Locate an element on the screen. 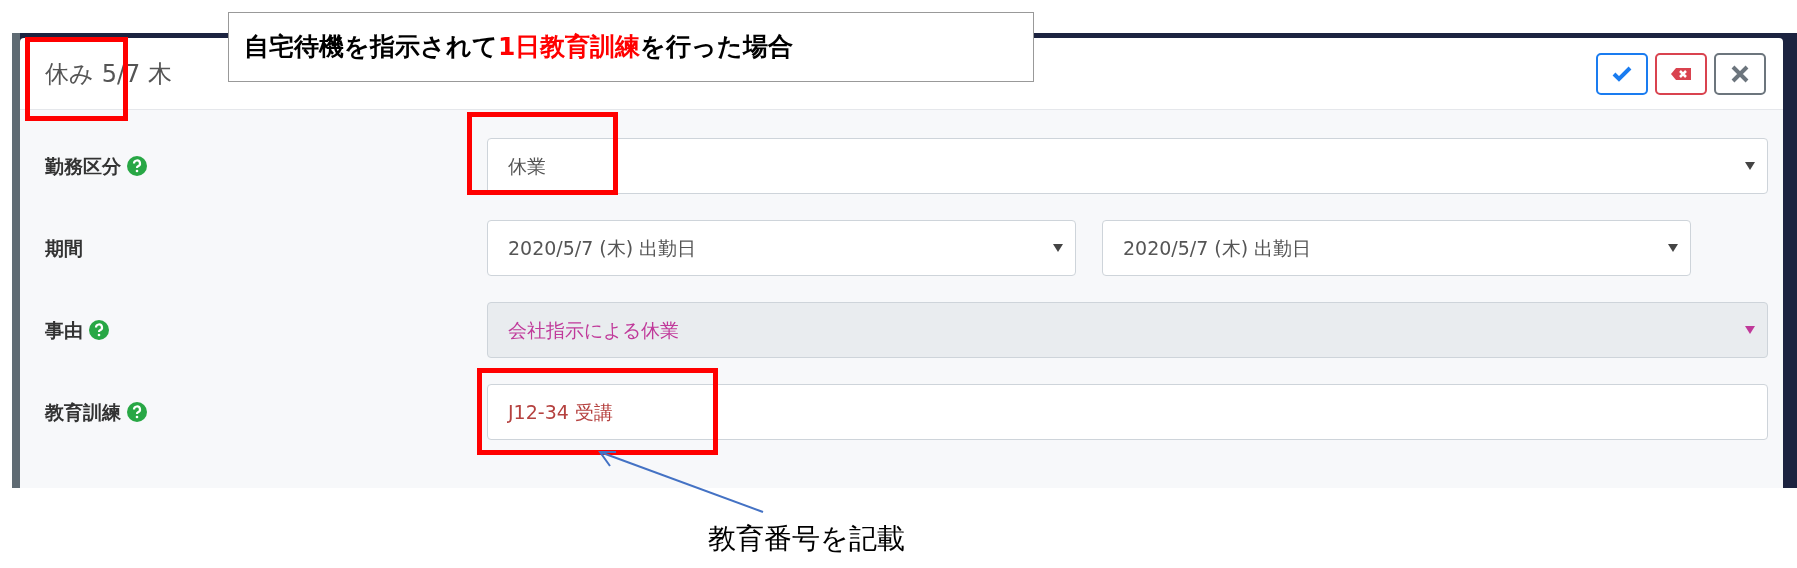  field-label: 教育訓練 is located at coordinates (83, 412).